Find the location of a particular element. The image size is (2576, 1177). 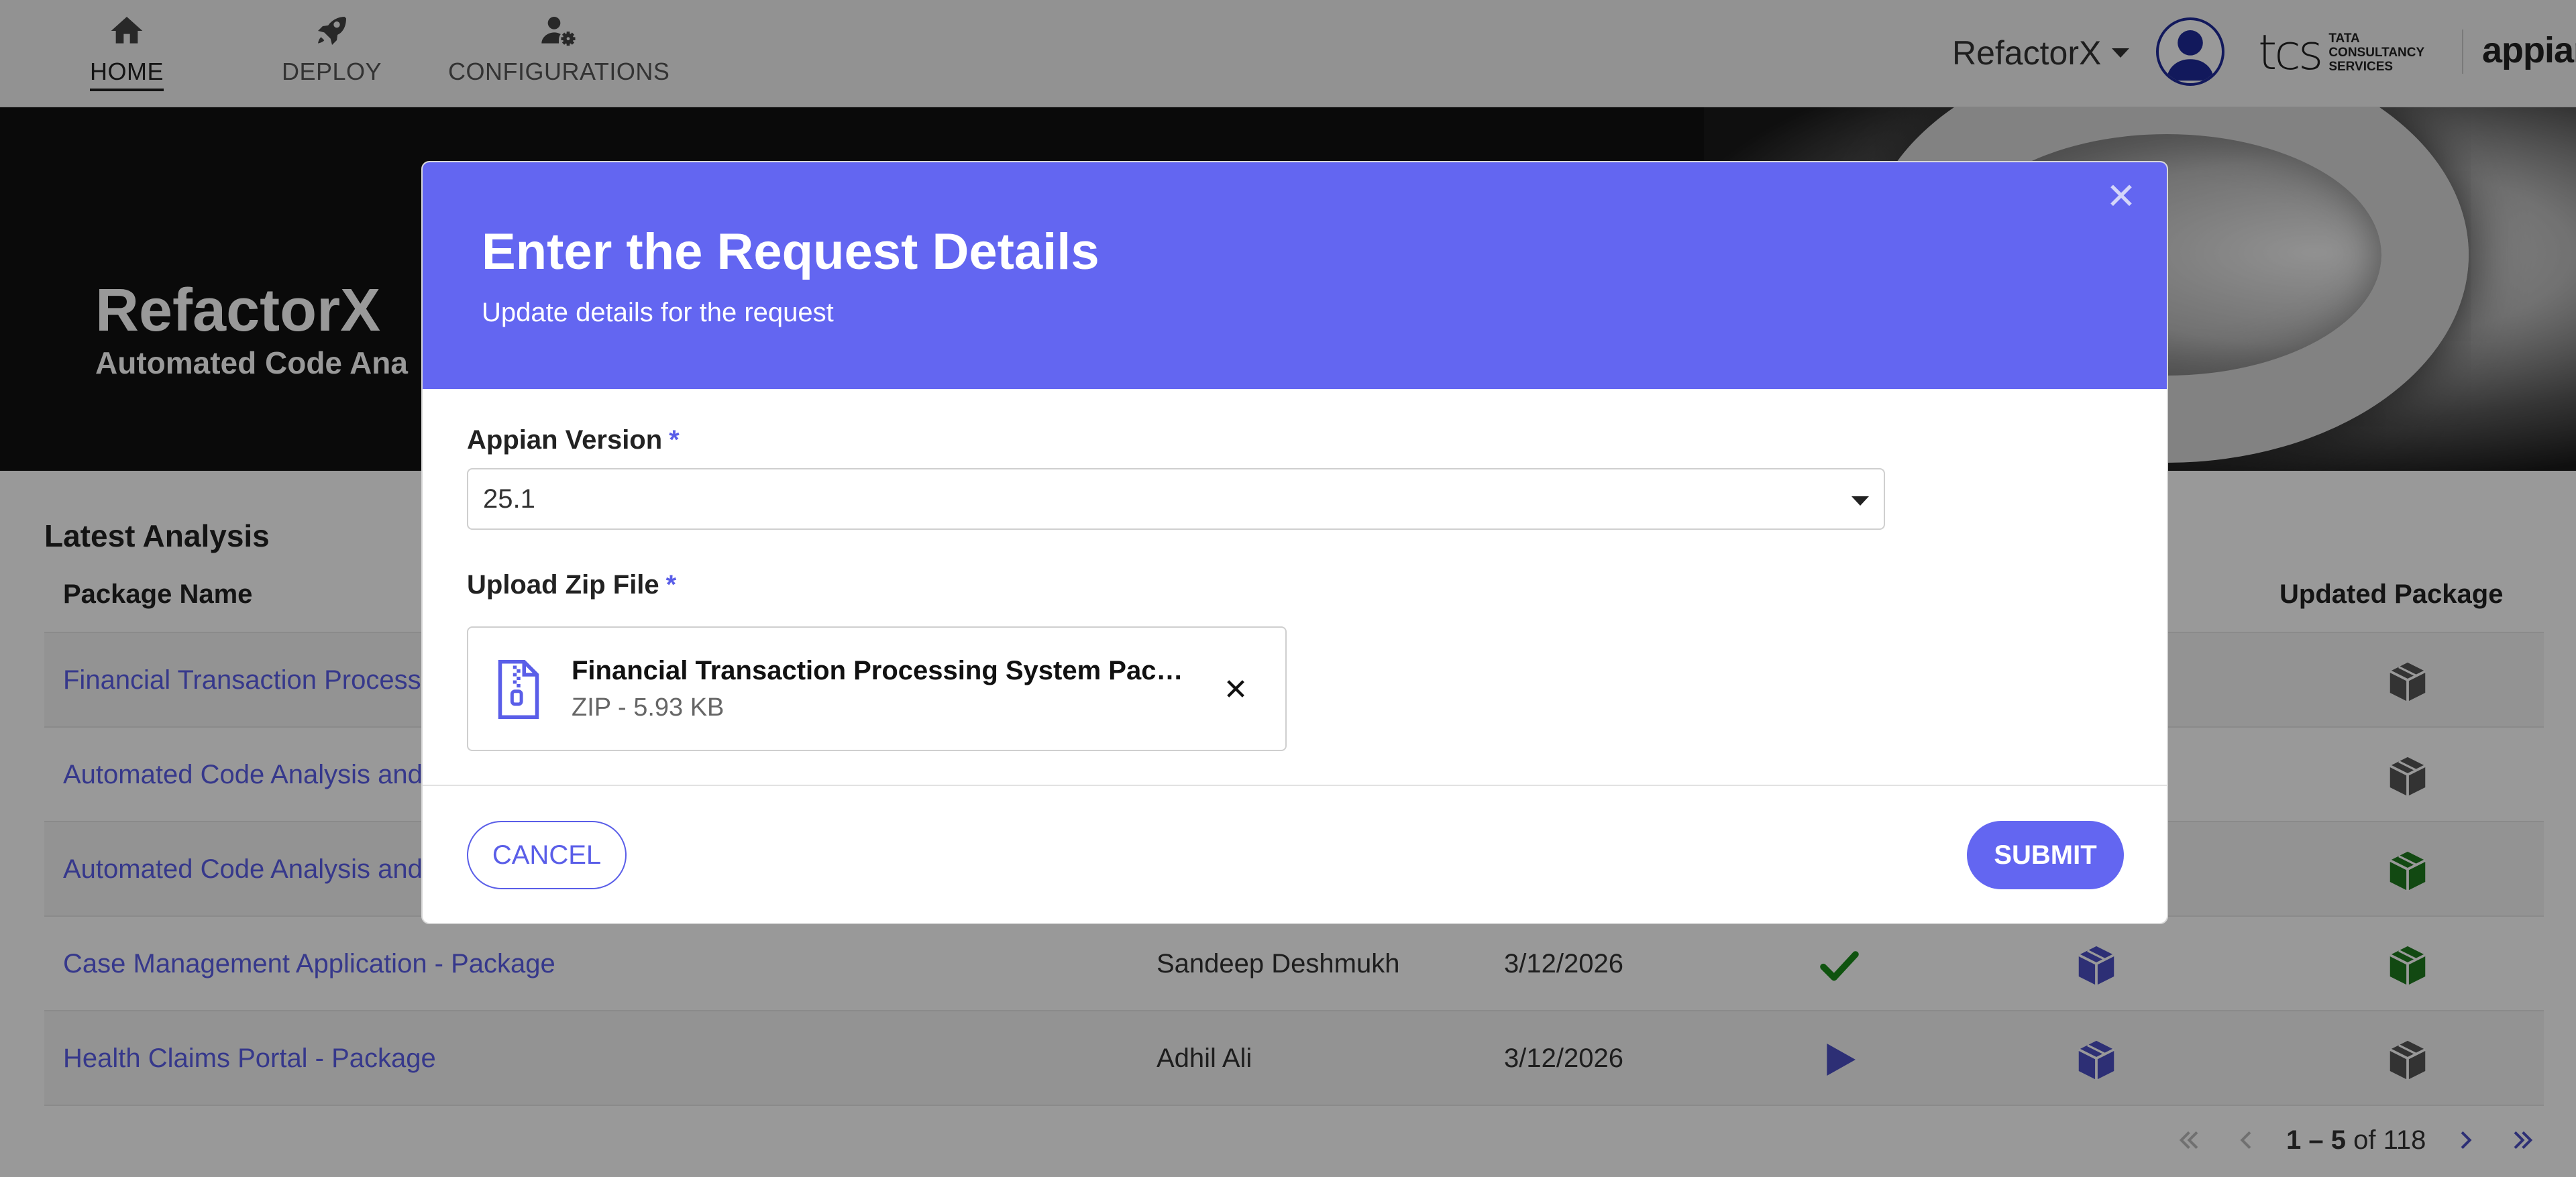

submit-button: SUBMIT is located at coordinates (2045, 855).